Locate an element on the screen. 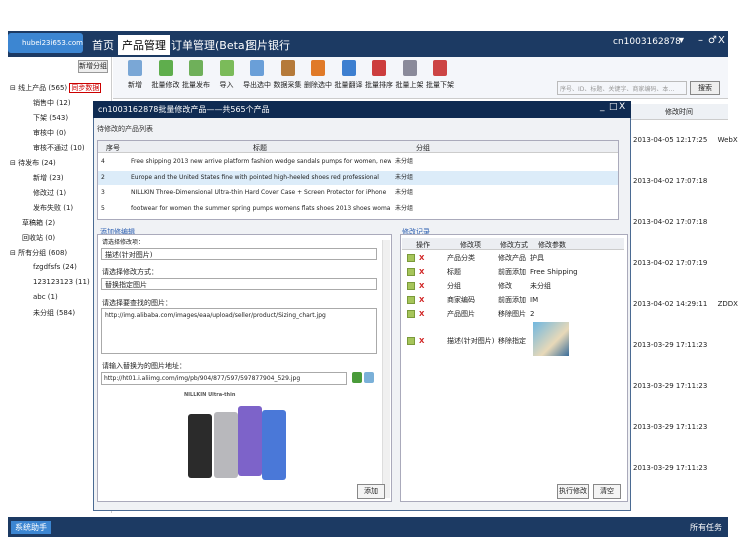 Image resolution: width=748 pixels, height=556 pixels. image-bank-icon is located at coordinates (369, 377).